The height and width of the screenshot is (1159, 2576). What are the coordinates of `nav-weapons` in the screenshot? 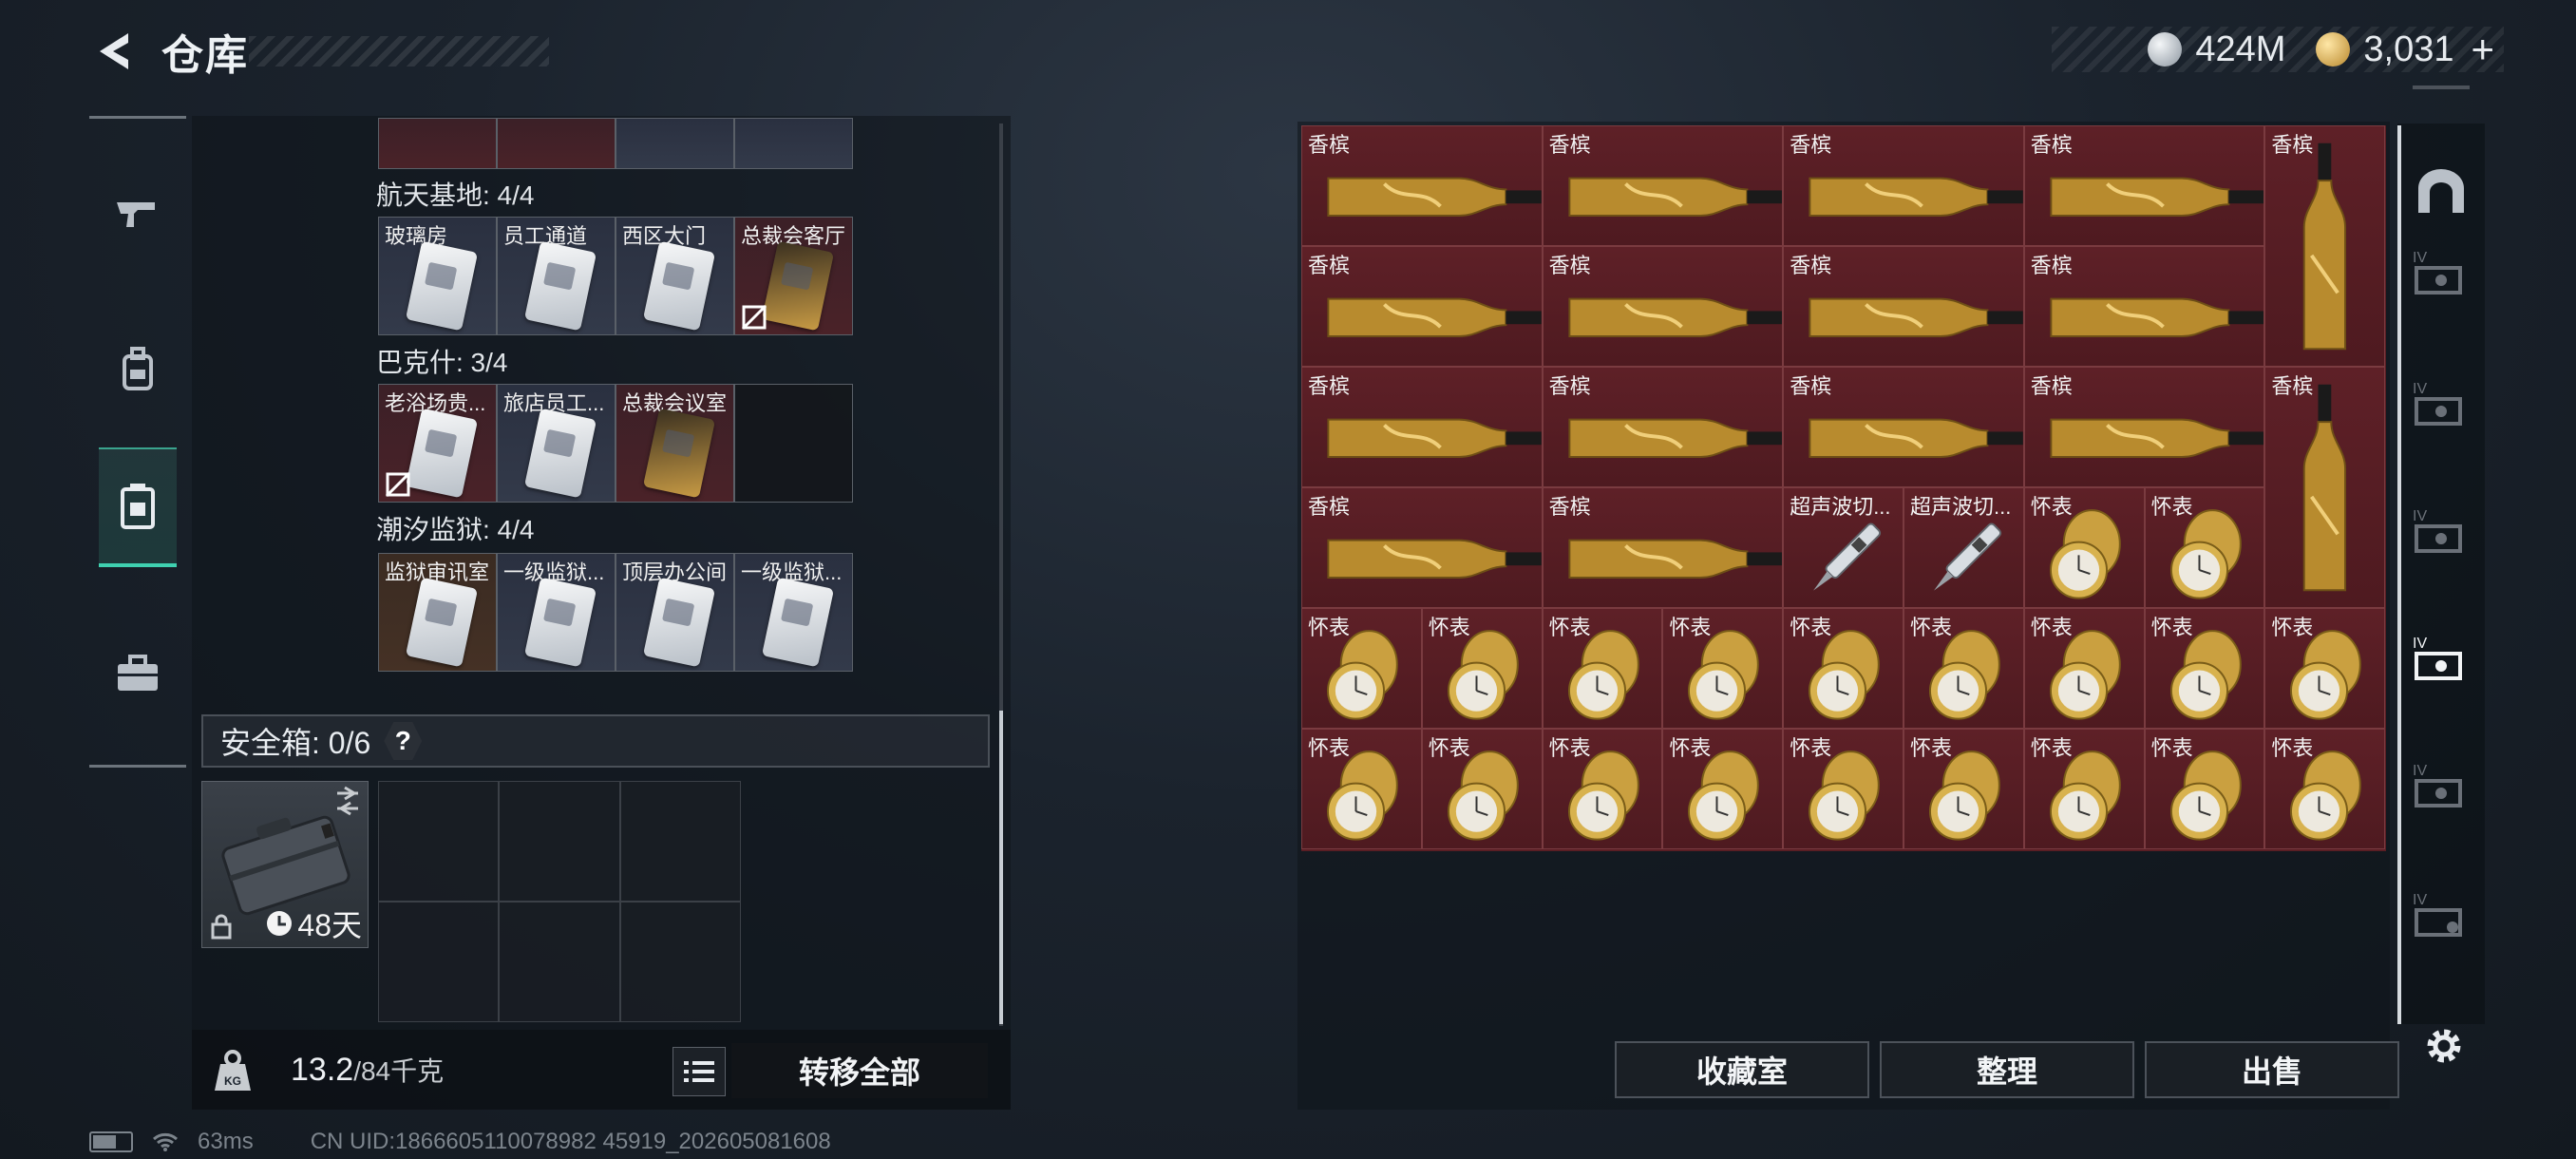 It's located at (138, 213).